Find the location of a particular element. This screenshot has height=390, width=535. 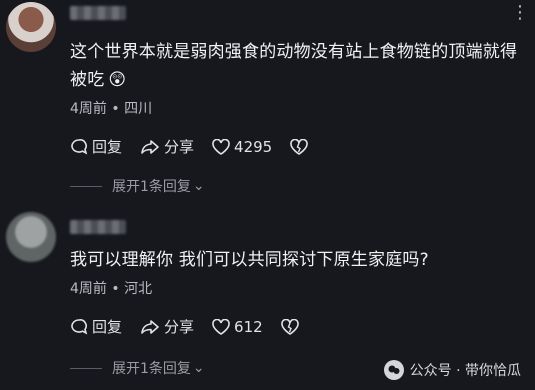

like-count: 4295 is located at coordinates (253, 146).